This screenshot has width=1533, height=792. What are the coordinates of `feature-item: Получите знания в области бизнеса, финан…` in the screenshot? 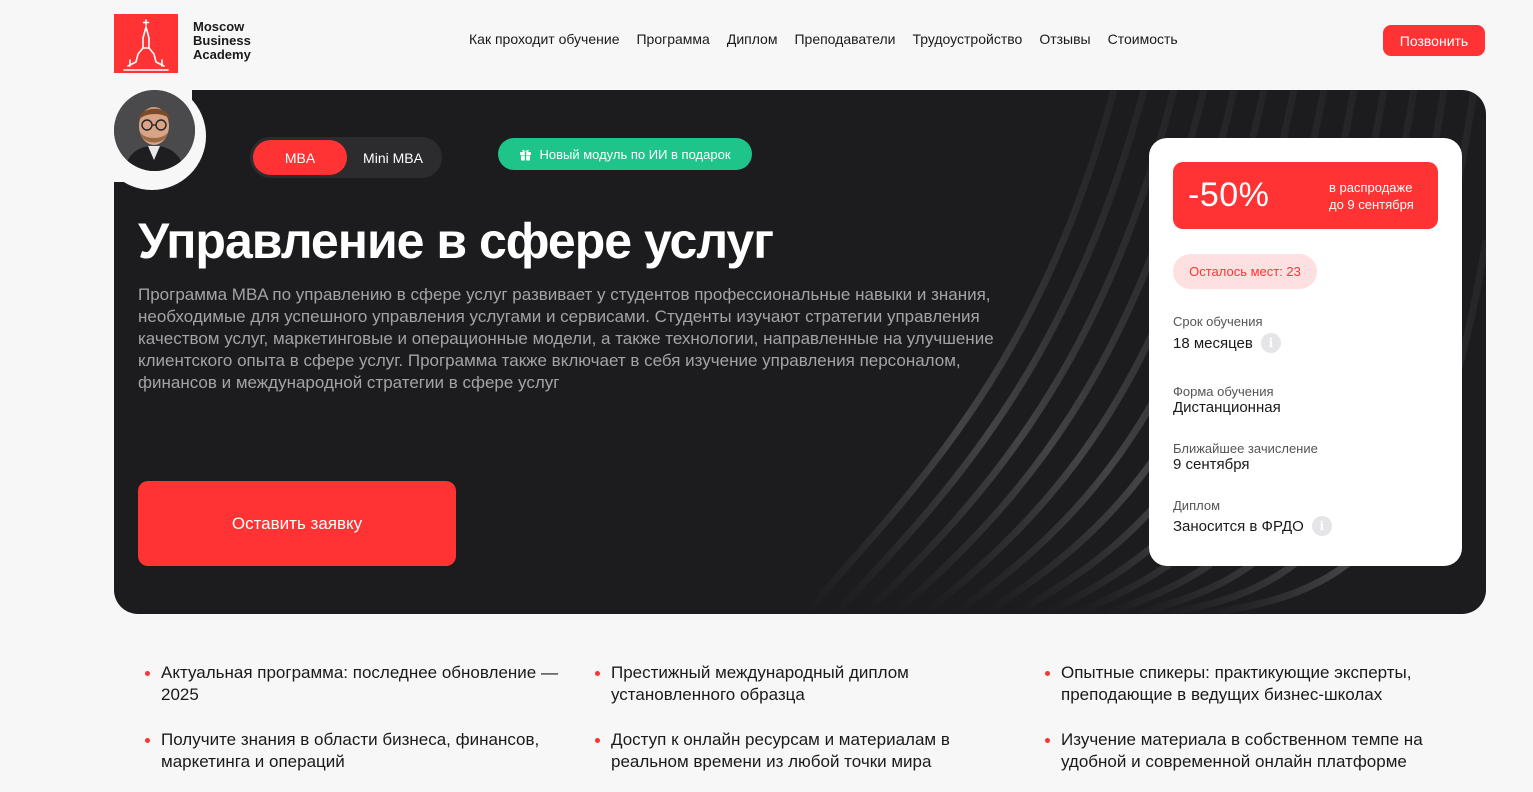 It's located at (358, 751).